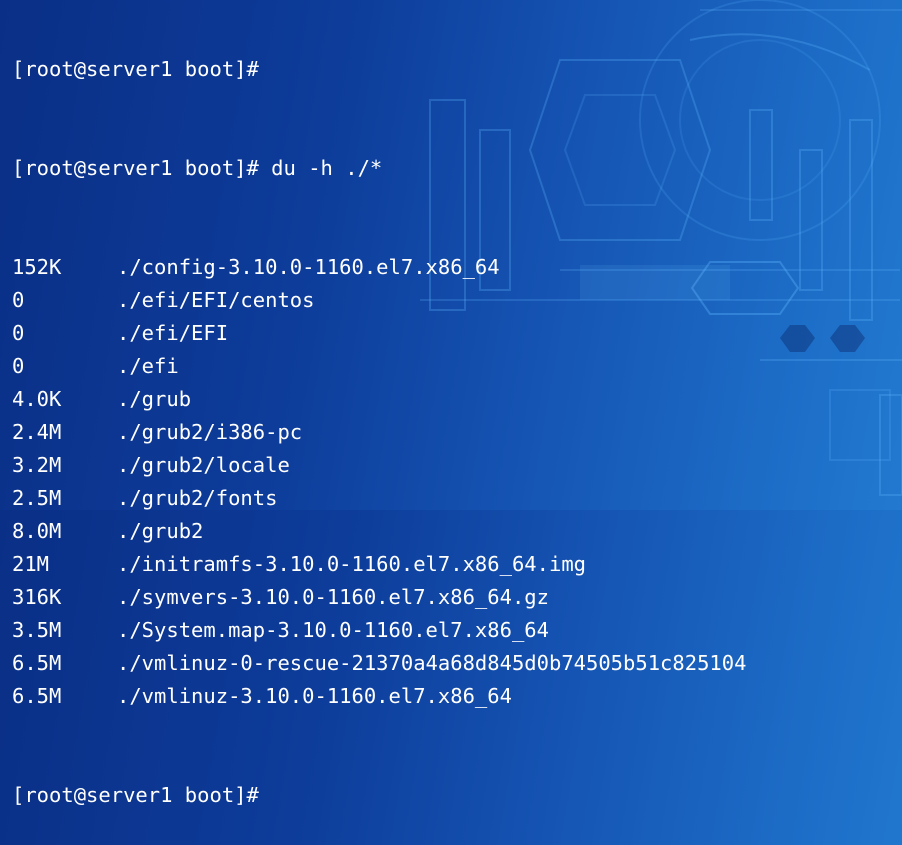 The height and width of the screenshot is (845, 902). I want to click on disk-usage-size: 21M, so click(31, 564).